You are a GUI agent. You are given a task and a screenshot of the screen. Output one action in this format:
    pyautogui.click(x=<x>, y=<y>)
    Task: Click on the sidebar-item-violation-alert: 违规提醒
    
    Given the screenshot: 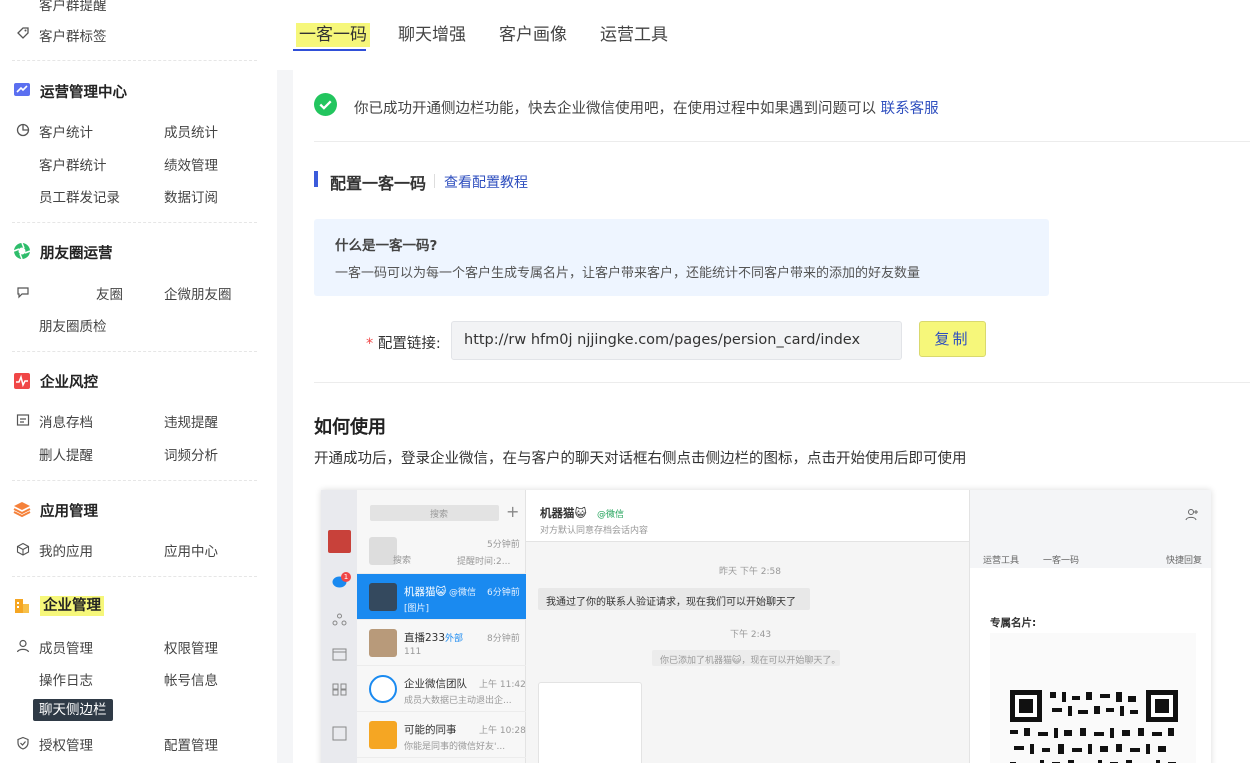 What is the action you would take?
    pyautogui.click(x=191, y=421)
    